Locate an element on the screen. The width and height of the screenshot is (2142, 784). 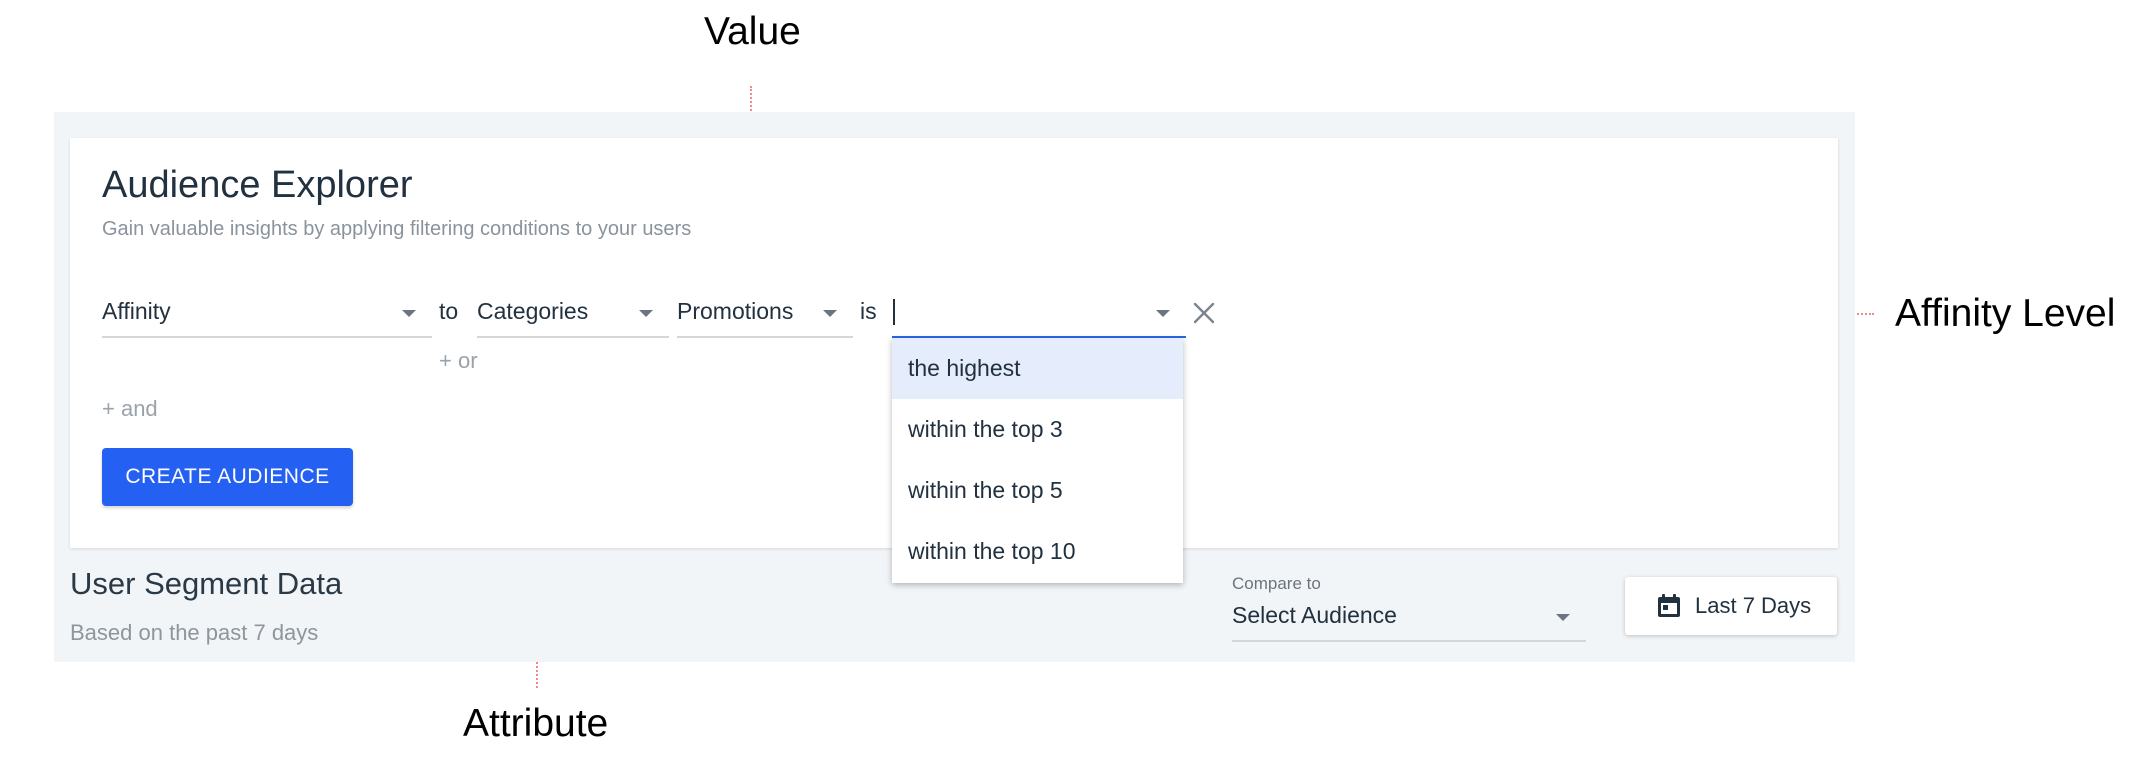
attribute-select-value: Categories is located at coordinates (533, 311).